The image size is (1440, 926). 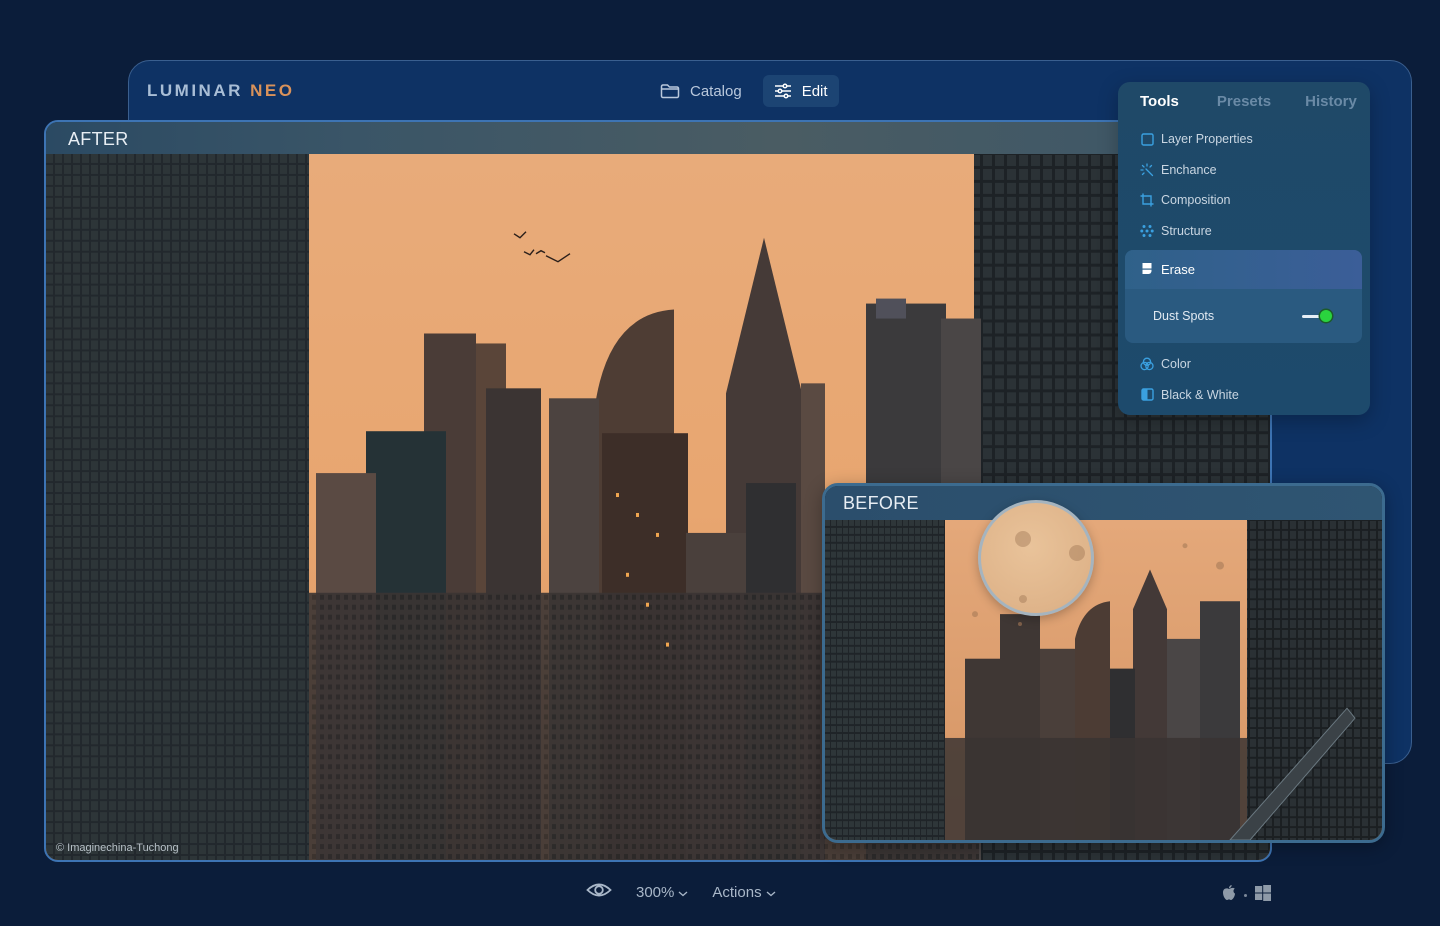 I want to click on panel-tabs: Tools Presets History, so click(x=1244, y=101).